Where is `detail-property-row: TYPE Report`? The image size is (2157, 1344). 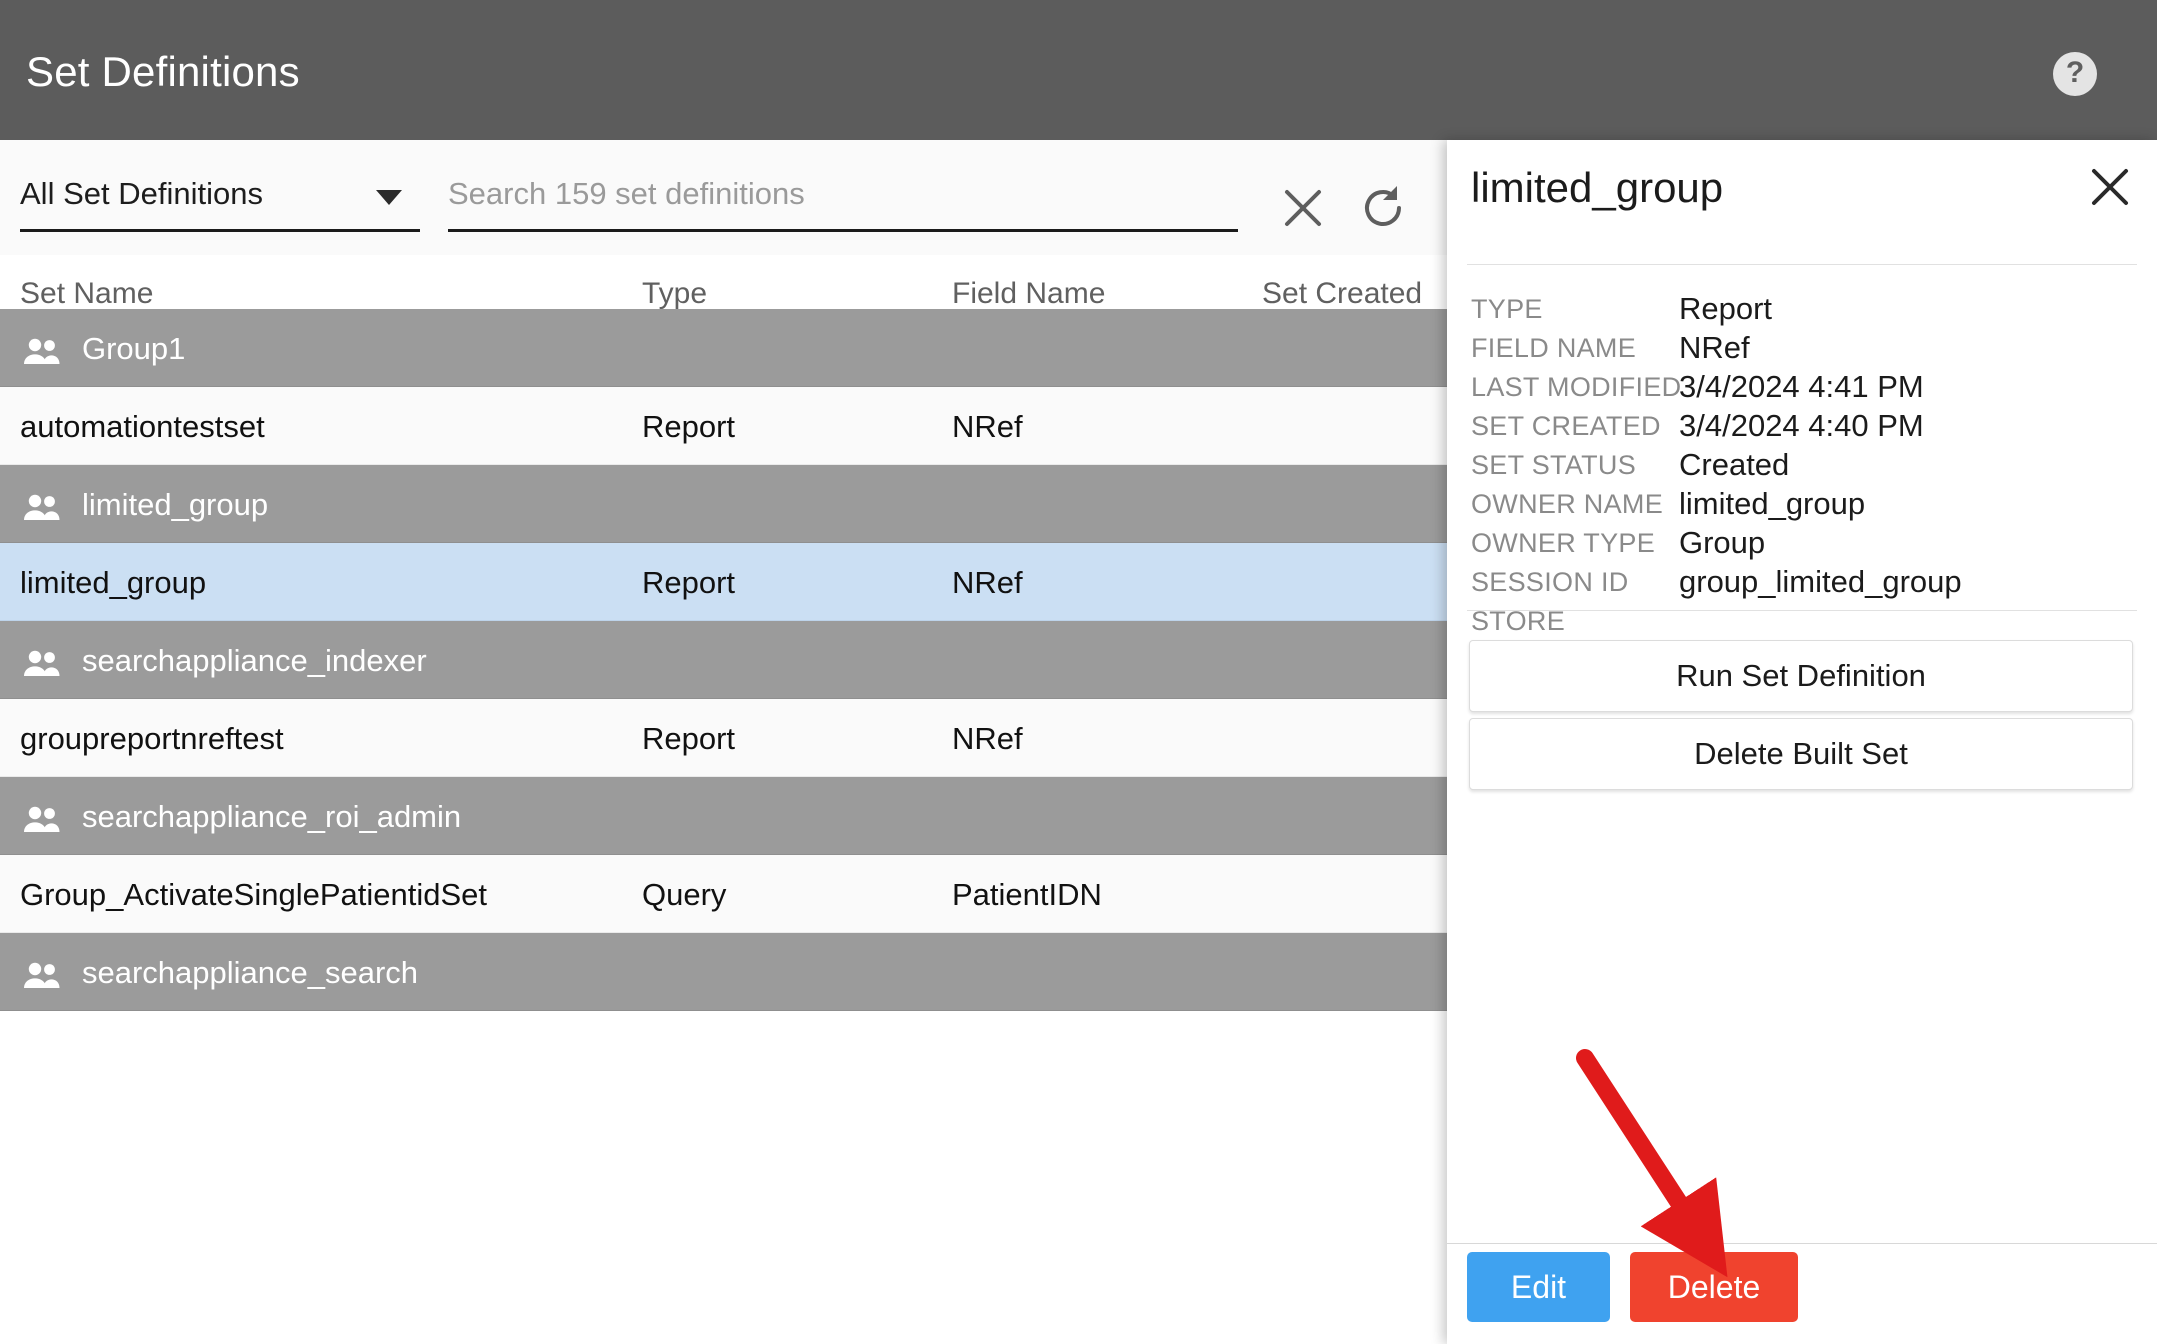
detail-property-row: TYPE Report is located at coordinates (1802, 312).